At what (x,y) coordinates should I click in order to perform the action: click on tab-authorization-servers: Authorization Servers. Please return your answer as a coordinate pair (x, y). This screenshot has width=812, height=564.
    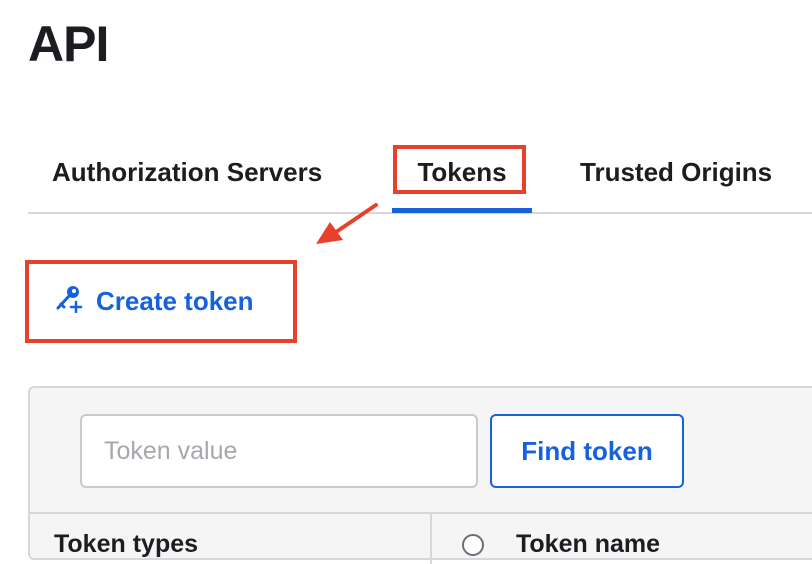
    Looking at the image, I should click on (187, 172).